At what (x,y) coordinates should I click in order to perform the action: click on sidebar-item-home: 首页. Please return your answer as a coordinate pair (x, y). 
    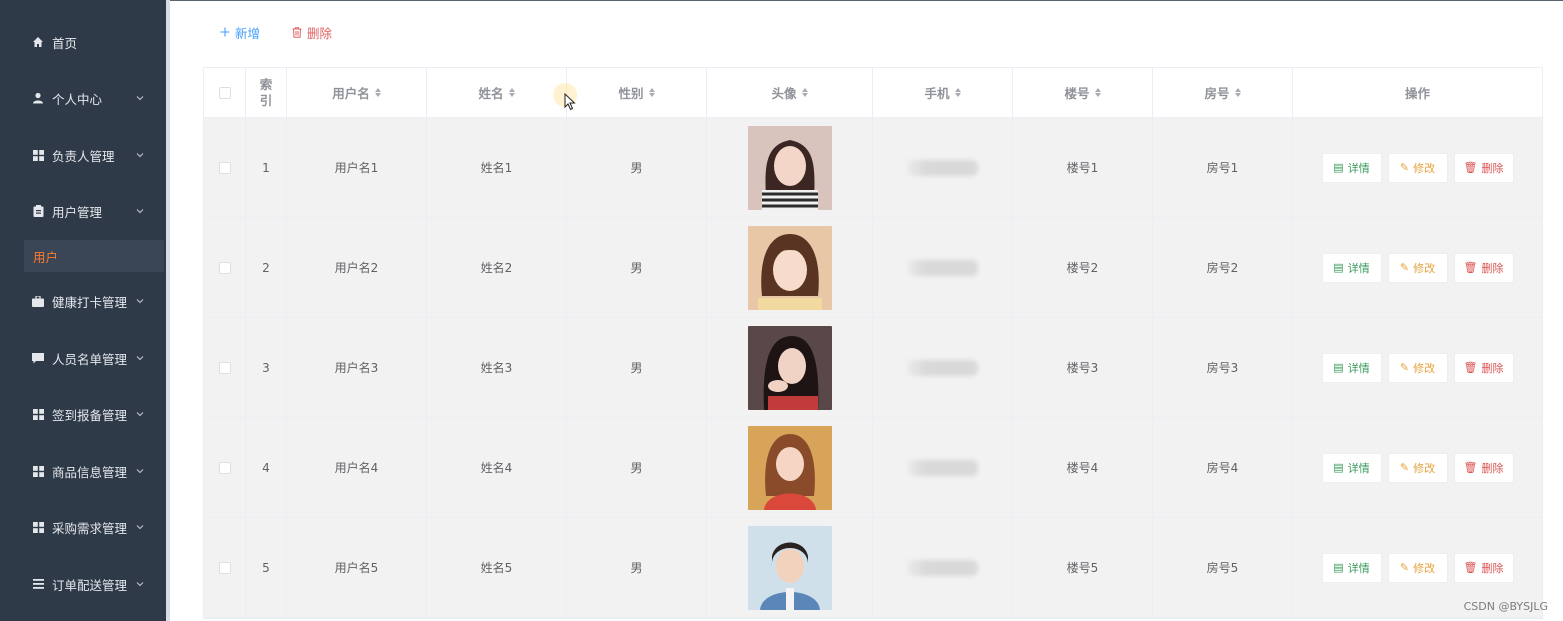
    Looking at the image, I should click on (83, 42).